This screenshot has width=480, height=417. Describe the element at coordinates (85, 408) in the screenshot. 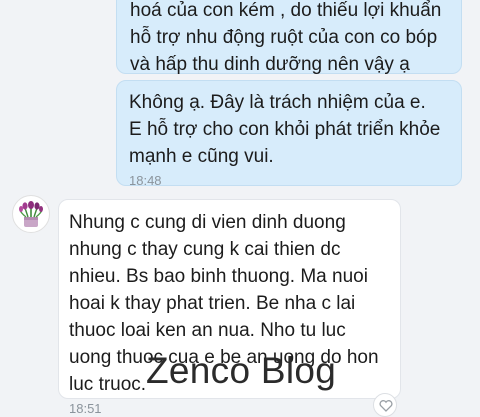

I see `message-timestamp: 18:51` at that location.